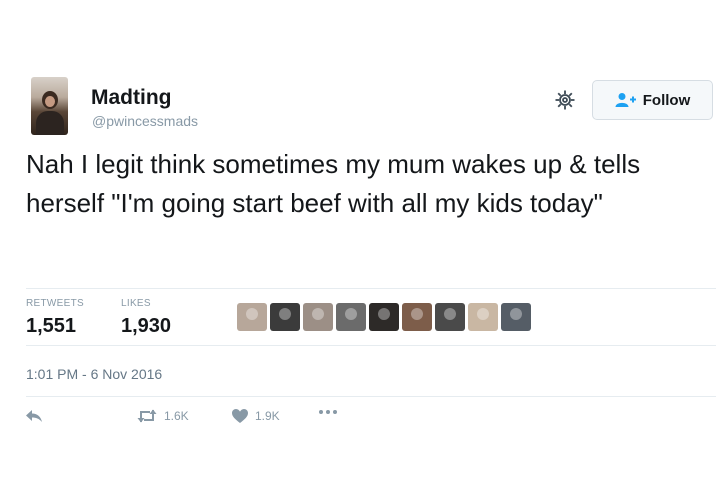 This screenshot has width=728, height=503. Describe the element at coordinates (146, 326) in the screenshot. I see `likes-count: 1,930` at that location.